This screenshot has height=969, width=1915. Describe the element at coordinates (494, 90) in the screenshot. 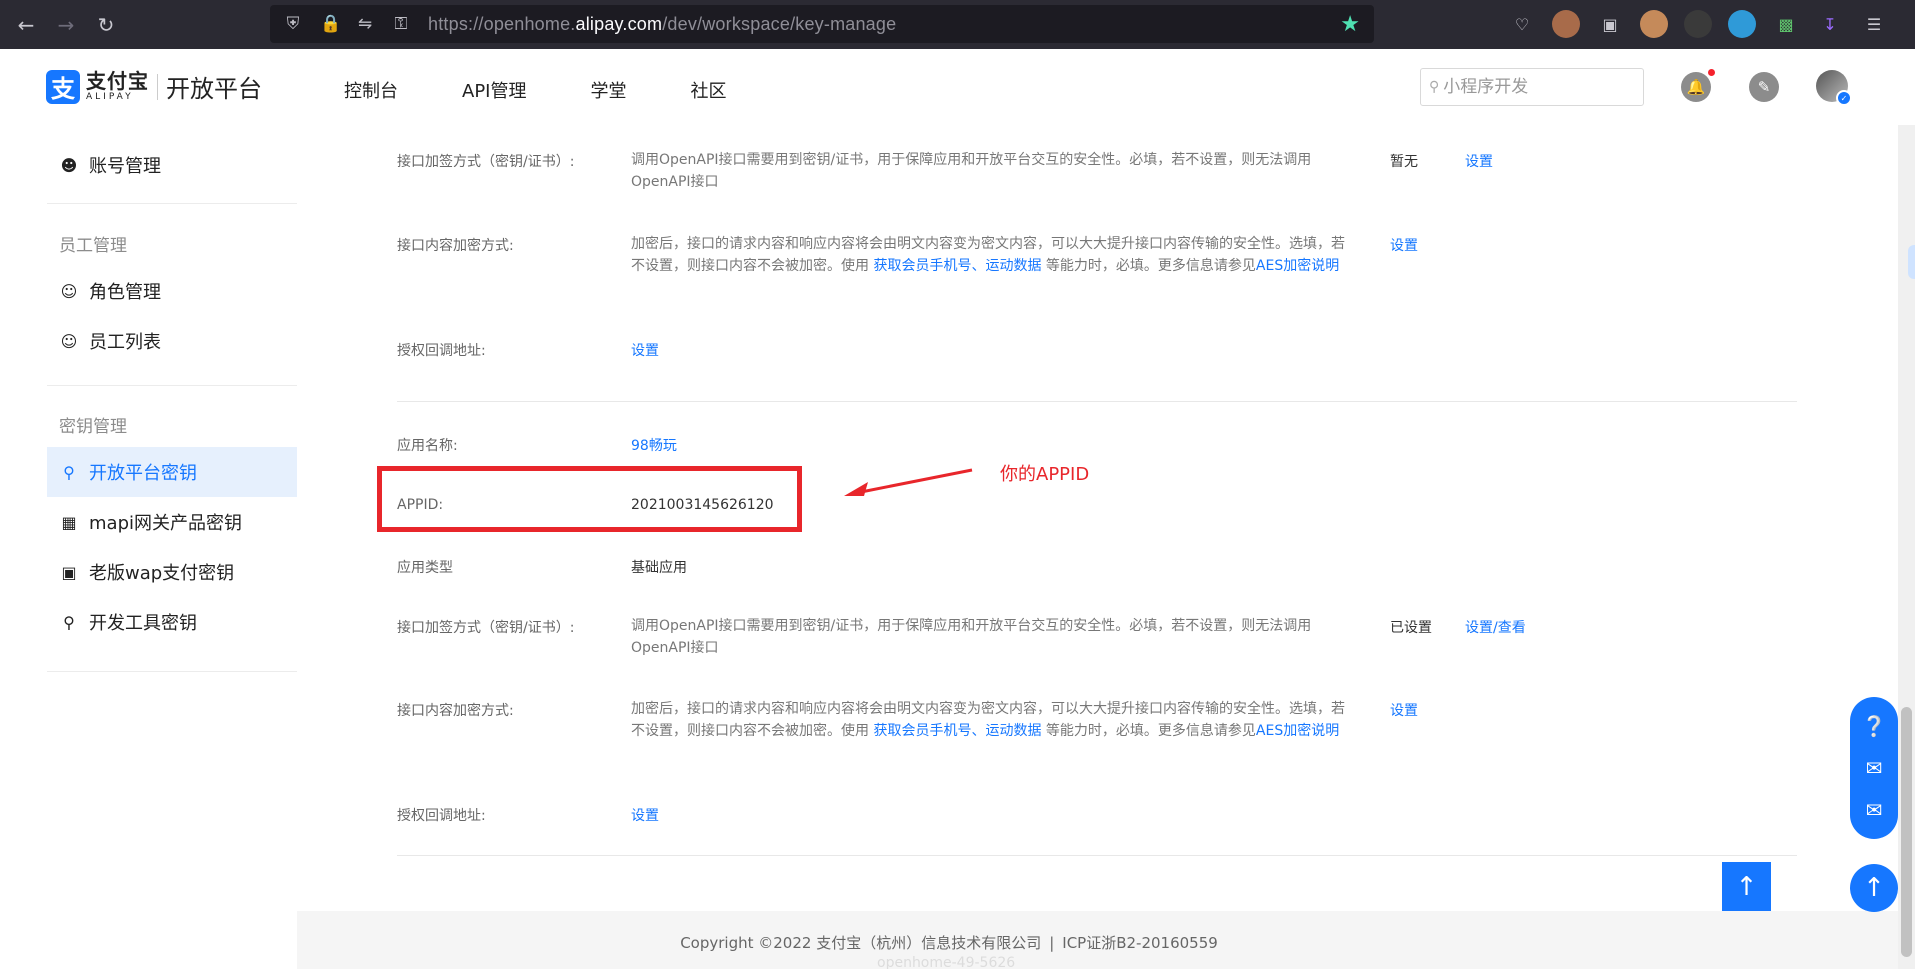

I see `nav-api: API管理` at that location.